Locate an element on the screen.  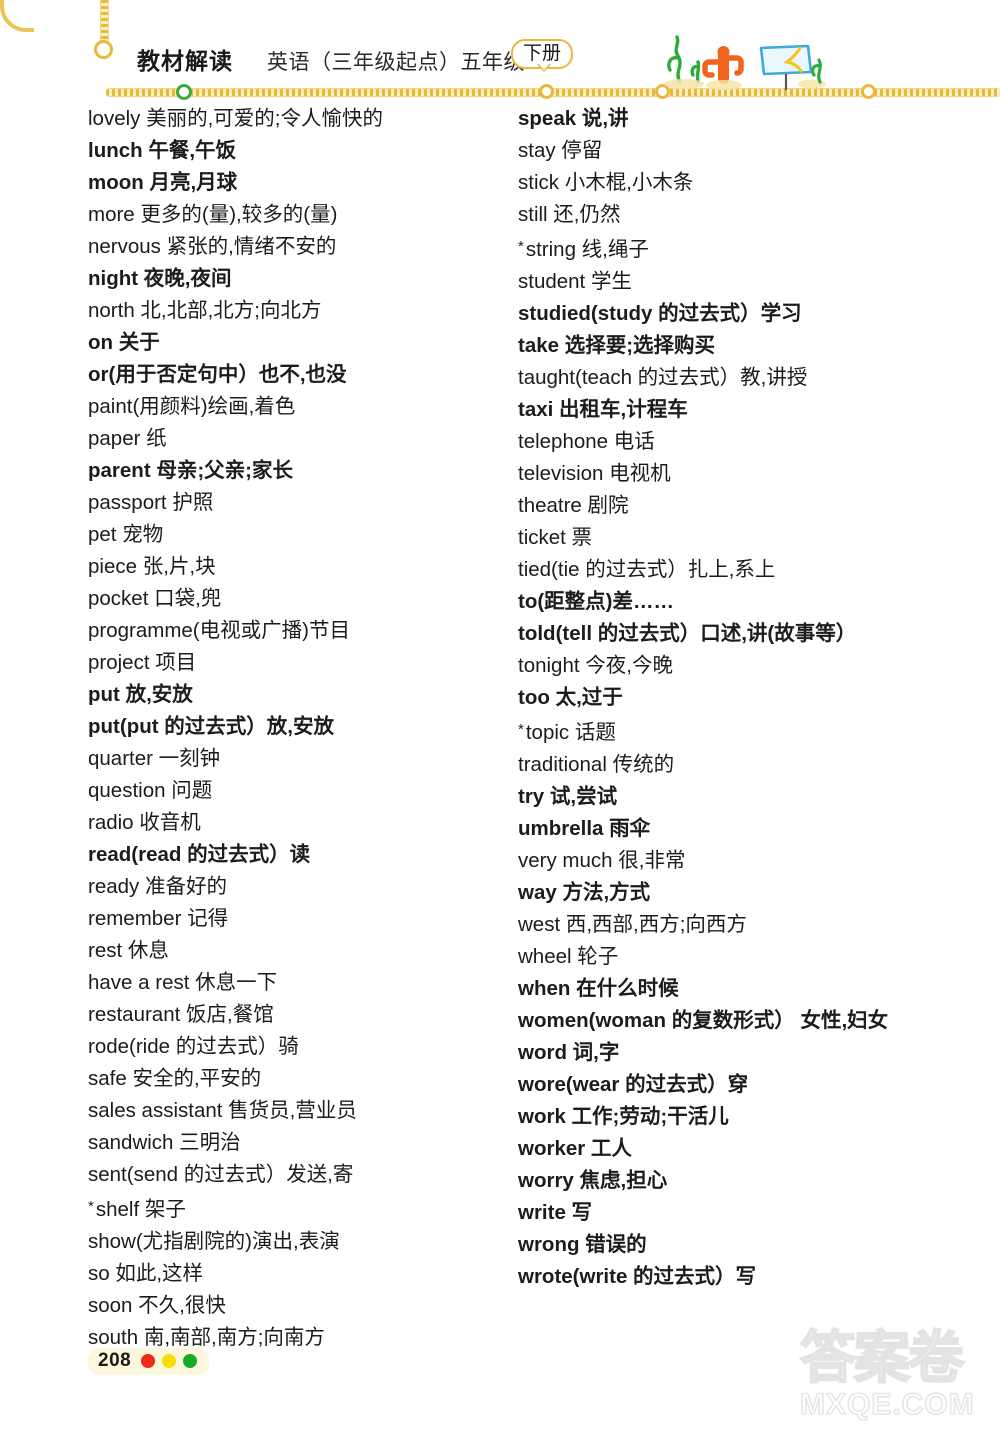
vocabulary-entry: worry 焦虑,担心 is located at coordinates (593, 1180).